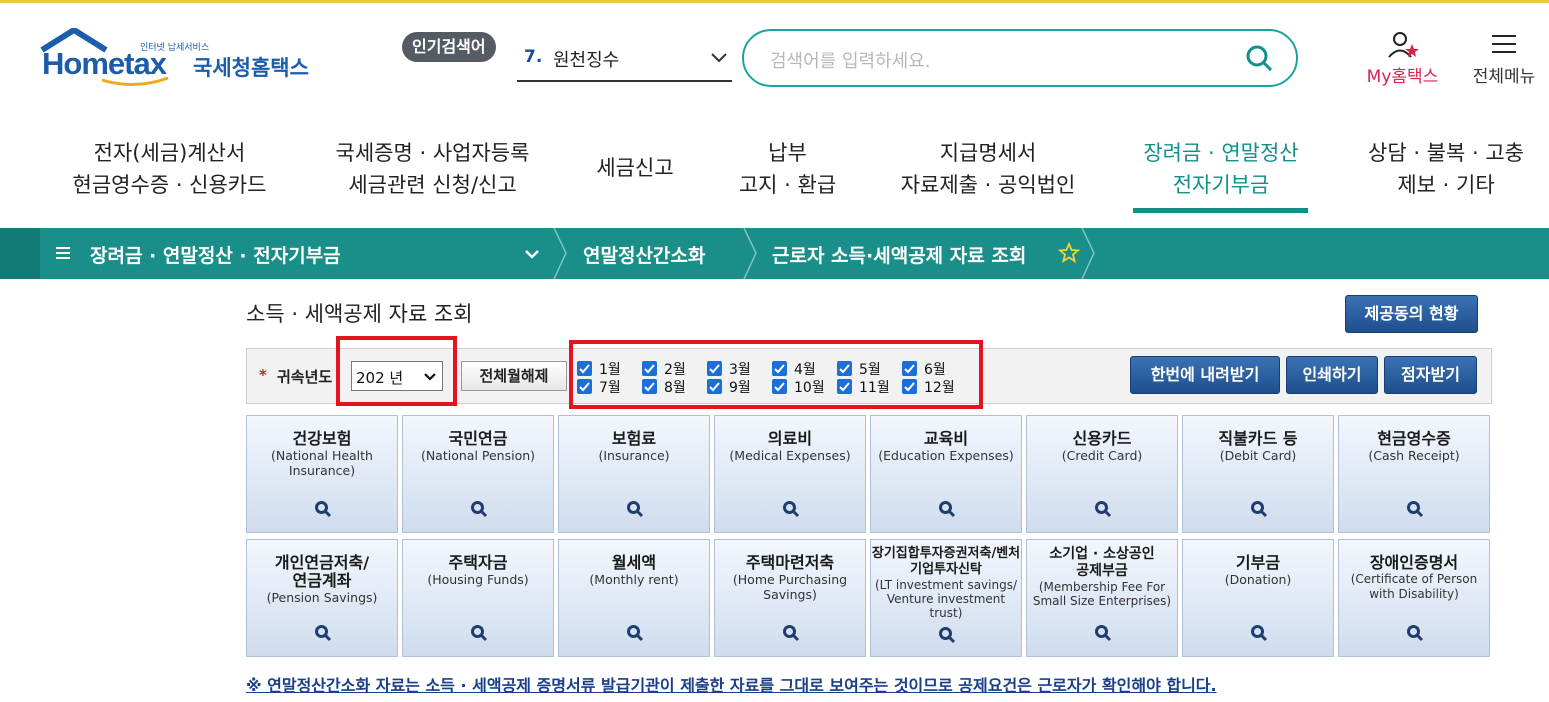  What do you see at coordinates (1069, 253) in the screenshot?
I see `star-icon` at bounding box center [1069, 253].